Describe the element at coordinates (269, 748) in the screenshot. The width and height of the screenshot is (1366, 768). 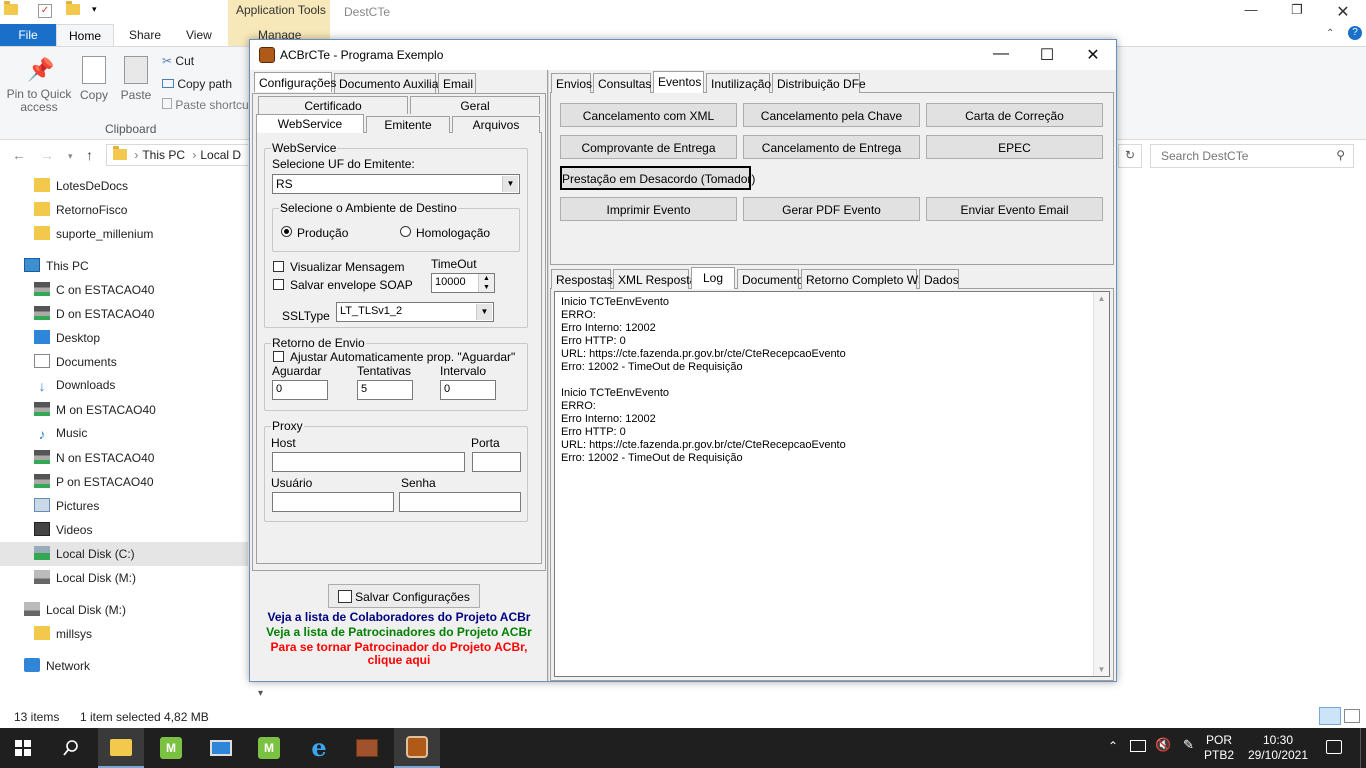
I see `taskbar-app-m2: M` at that location.